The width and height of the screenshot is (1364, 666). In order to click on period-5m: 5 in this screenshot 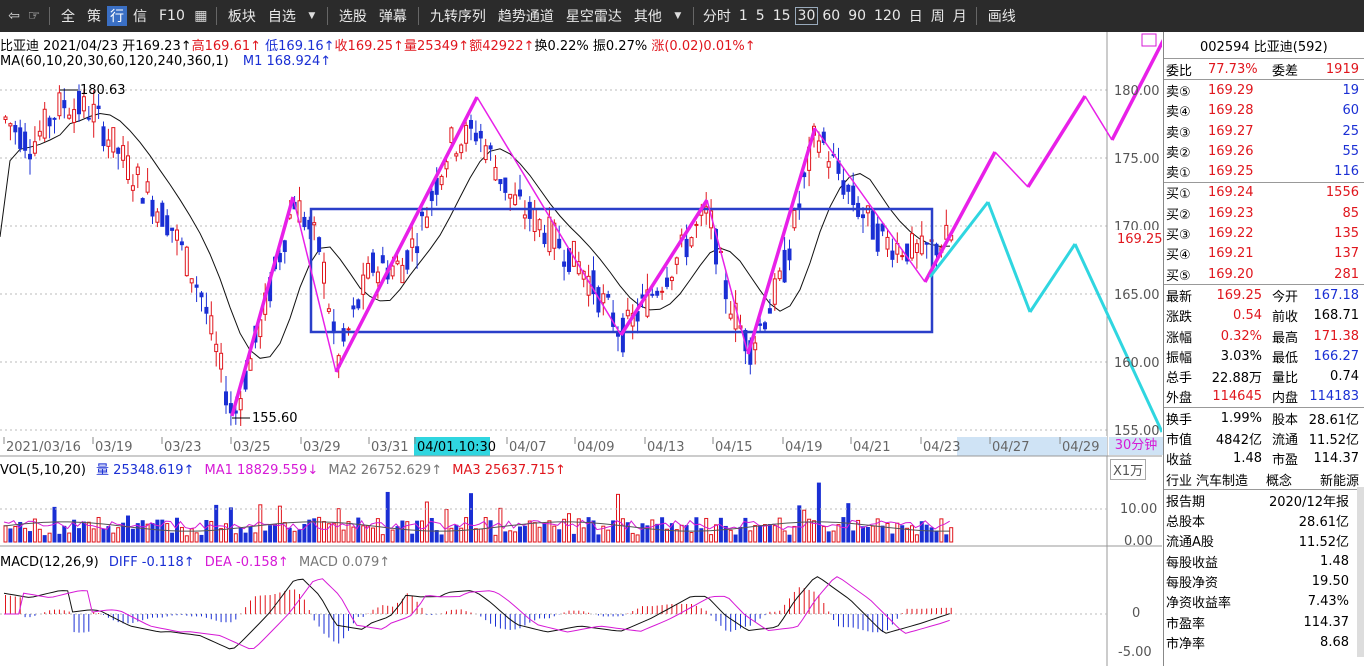, I will do `click(760, 16)`.